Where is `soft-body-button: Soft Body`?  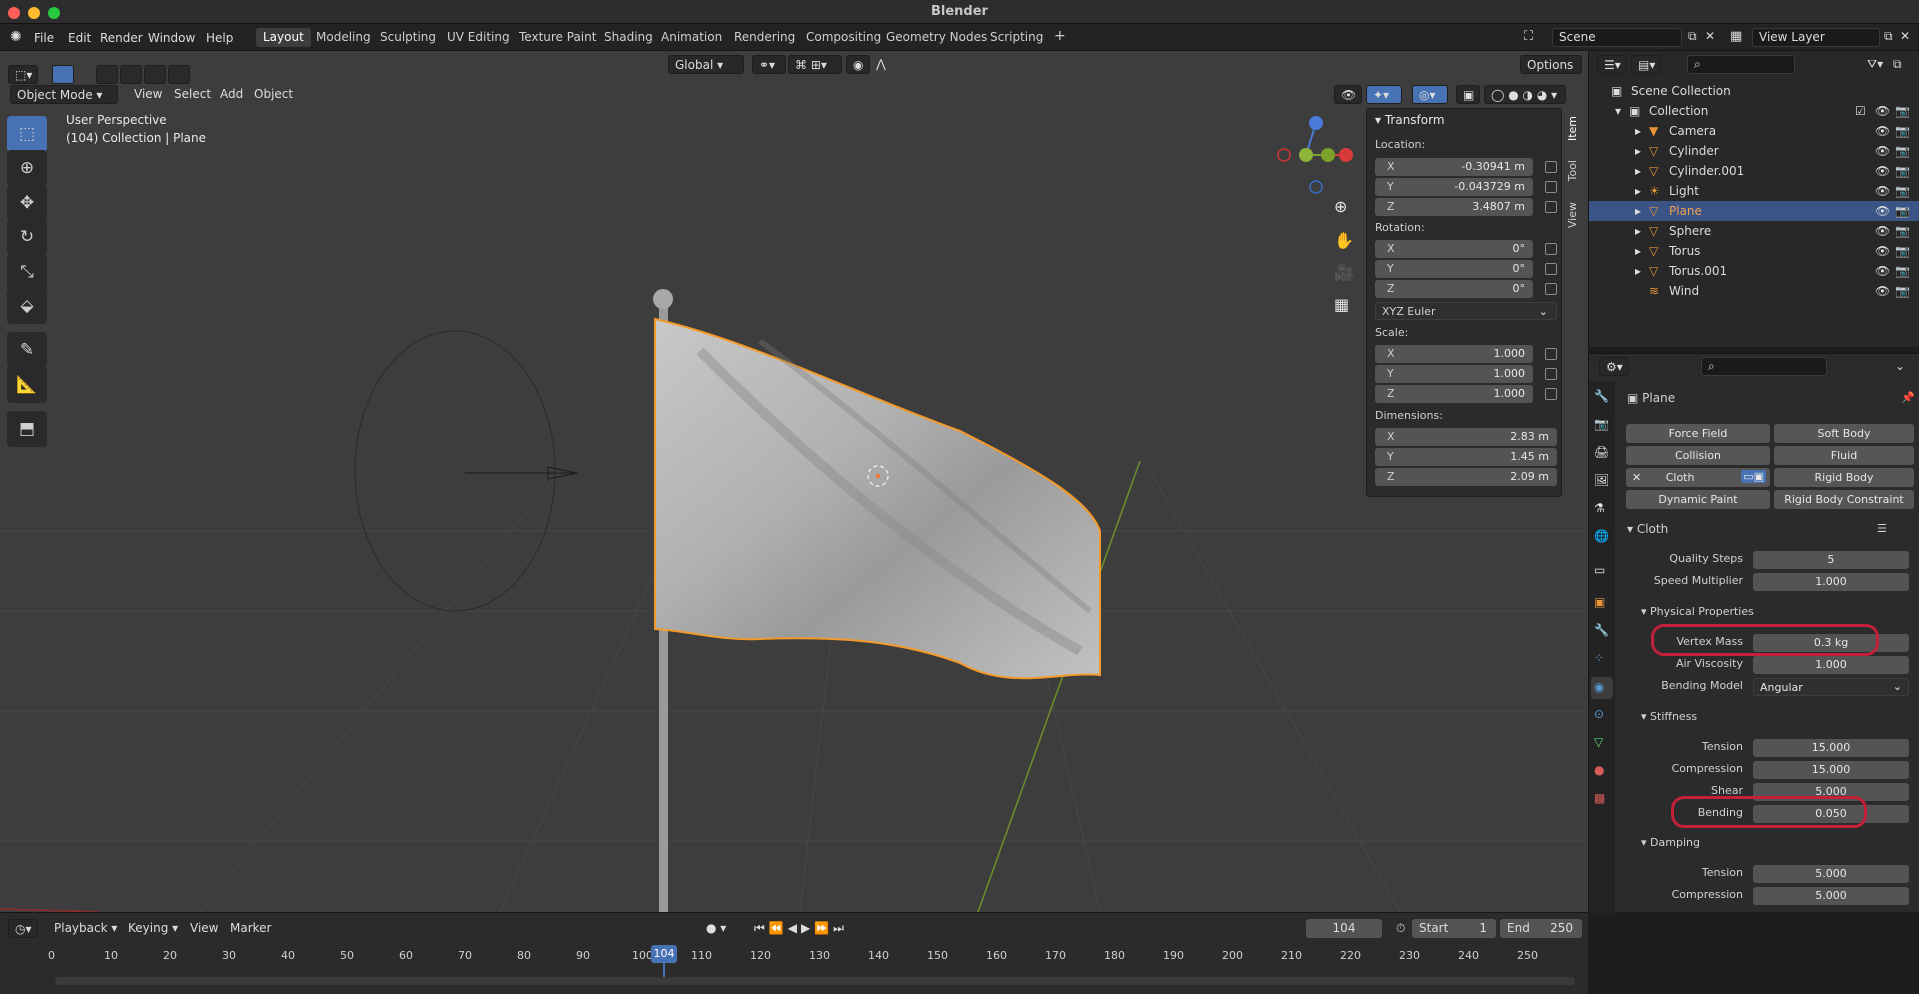 soft-body-button: Soft Body is located at coordinates (1844, 433).